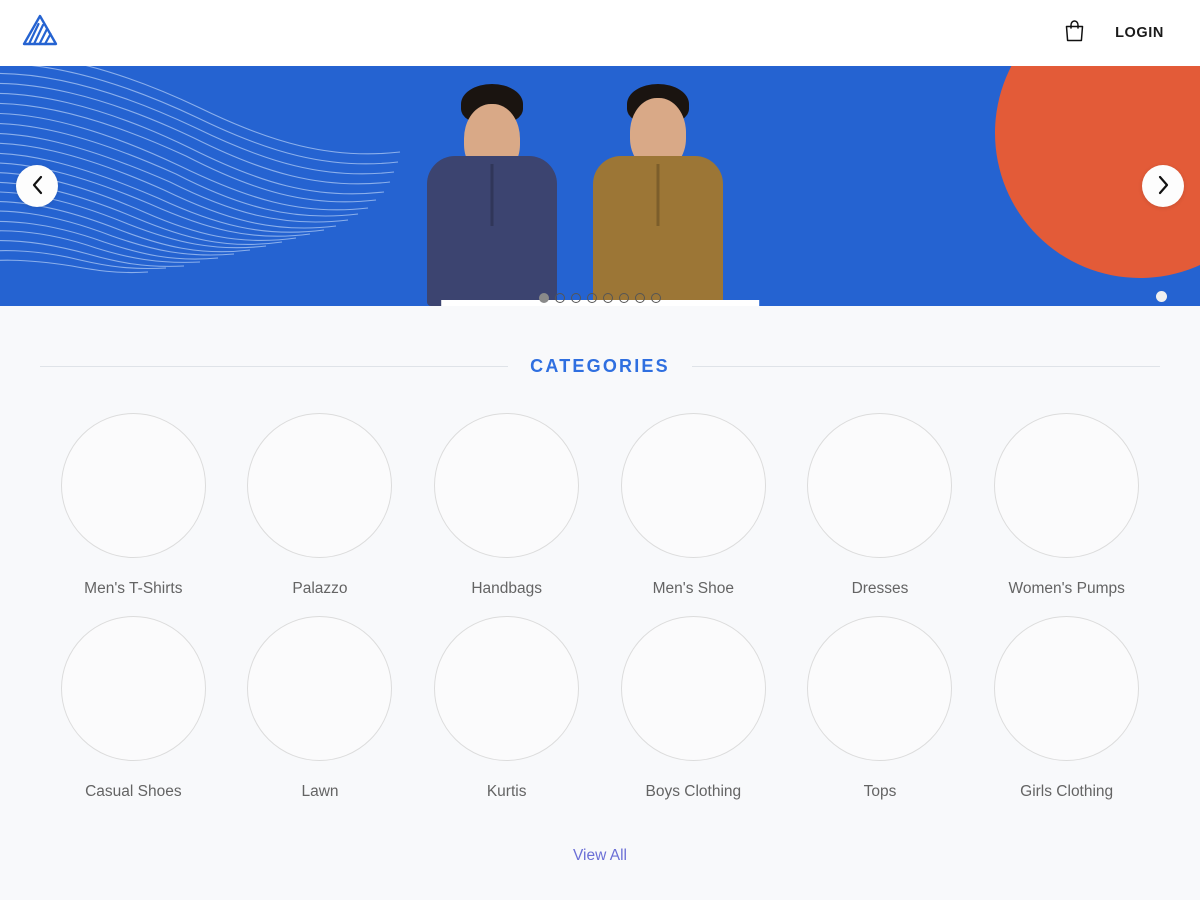 This screenshot has height=900, width=1200. I want to click on category-label: Casual Shoes, so click(133, 791).